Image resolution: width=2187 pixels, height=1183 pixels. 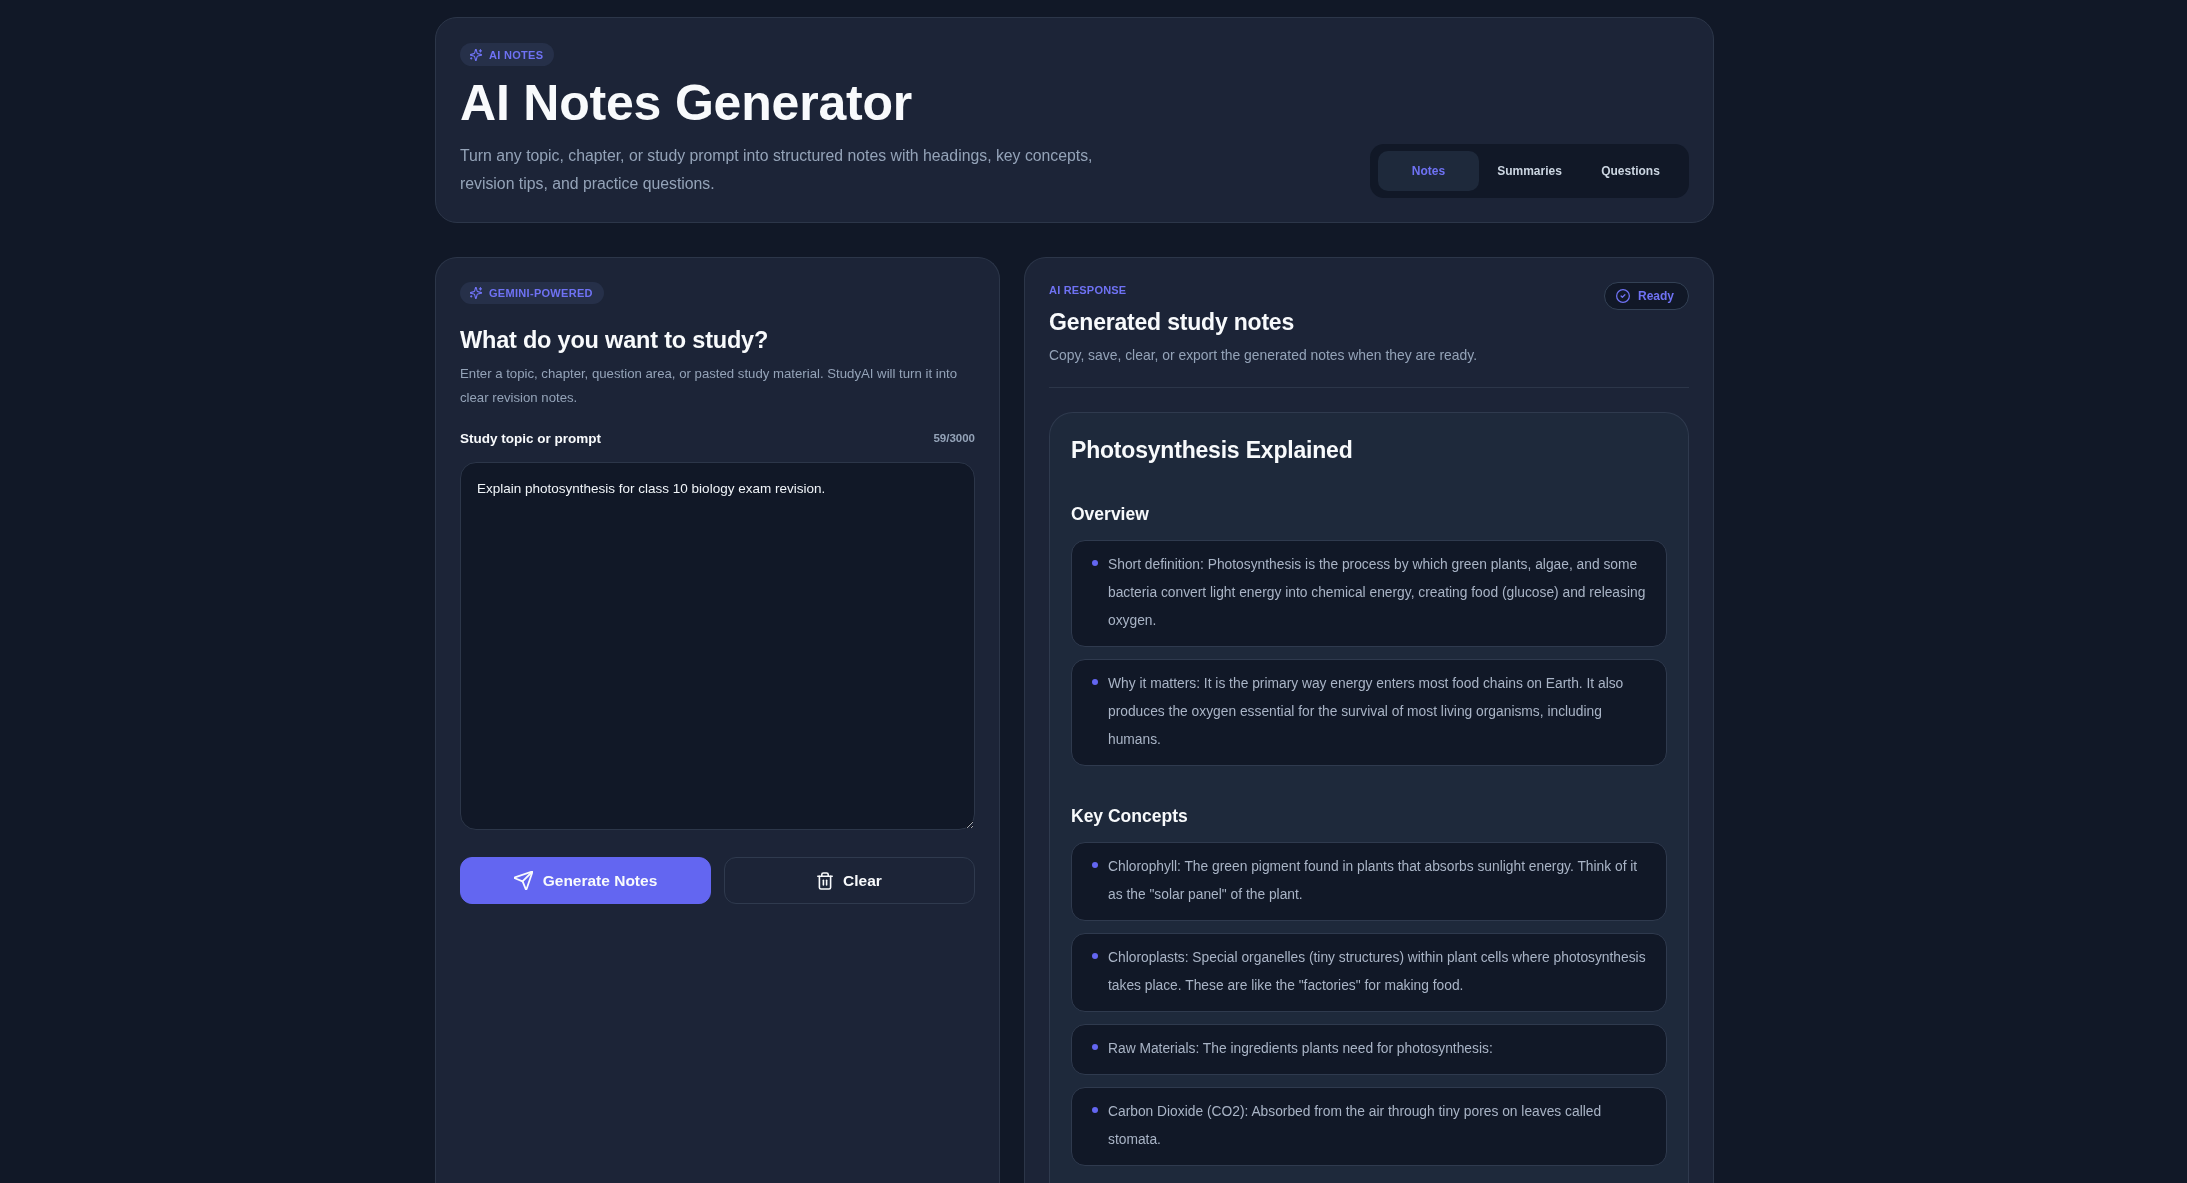 I want to click on page-description: Turn any topic, chapter, or study prompt into structured notes with headings, key concepts, revision tips, and practice questions., so click(x=777, y=170).